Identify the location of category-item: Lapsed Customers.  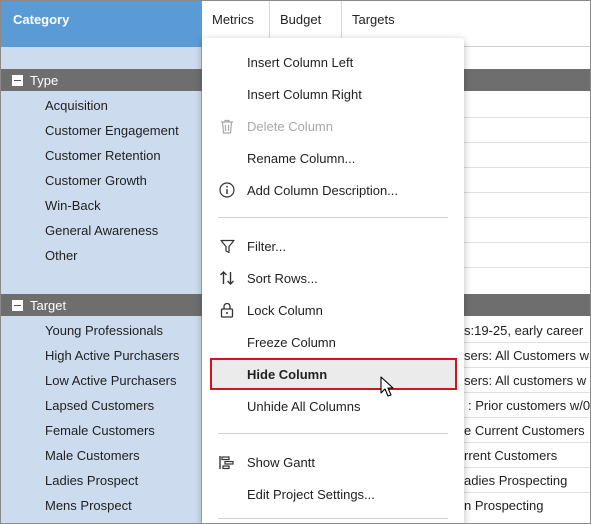
(99, 405).